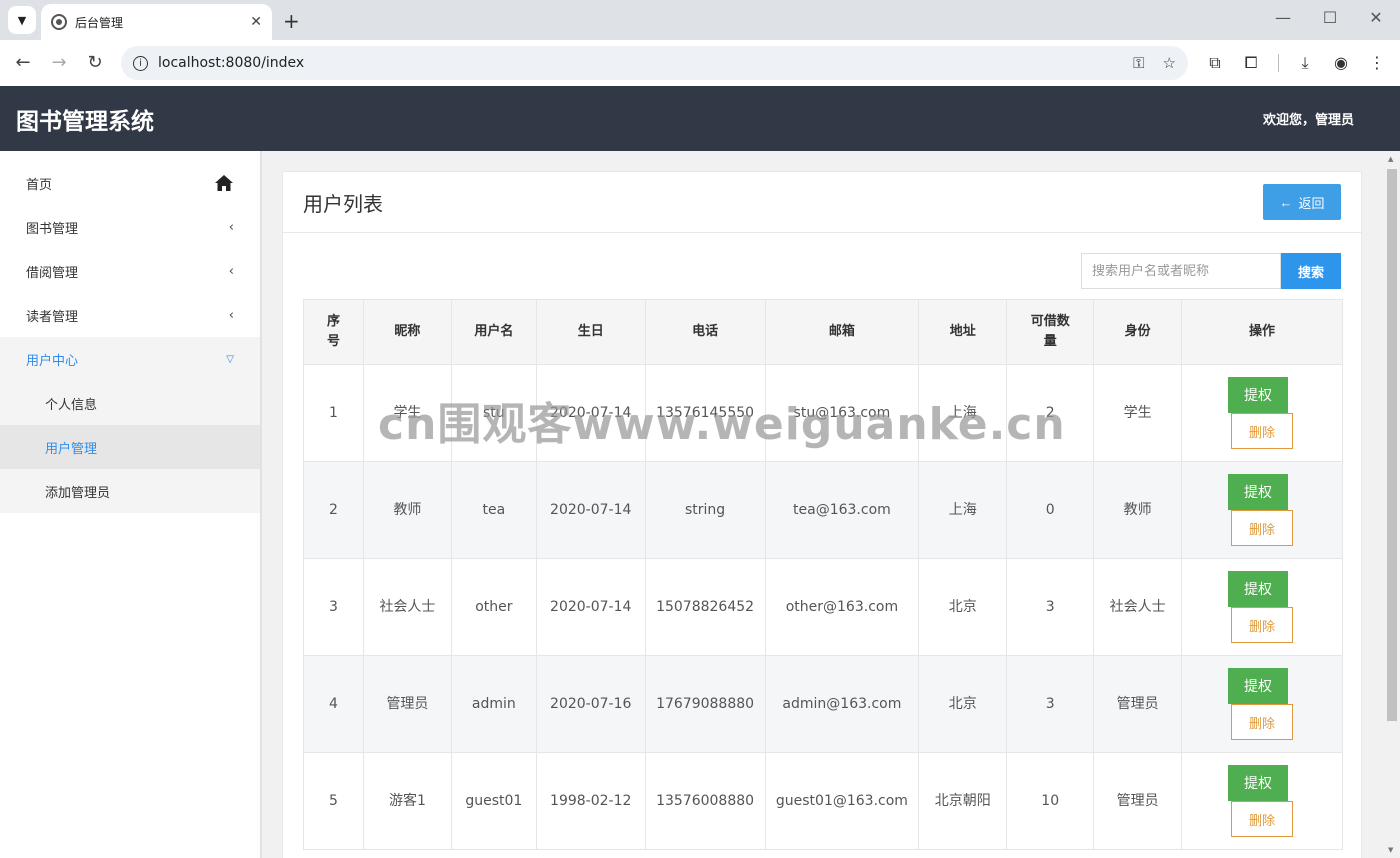 The height and width of the screenshot is (858, 1400). What do you see at coordinates (705, 801) in the screenshot?
I see `cell-phone: 13576008880` at bounding box center [705, 801].